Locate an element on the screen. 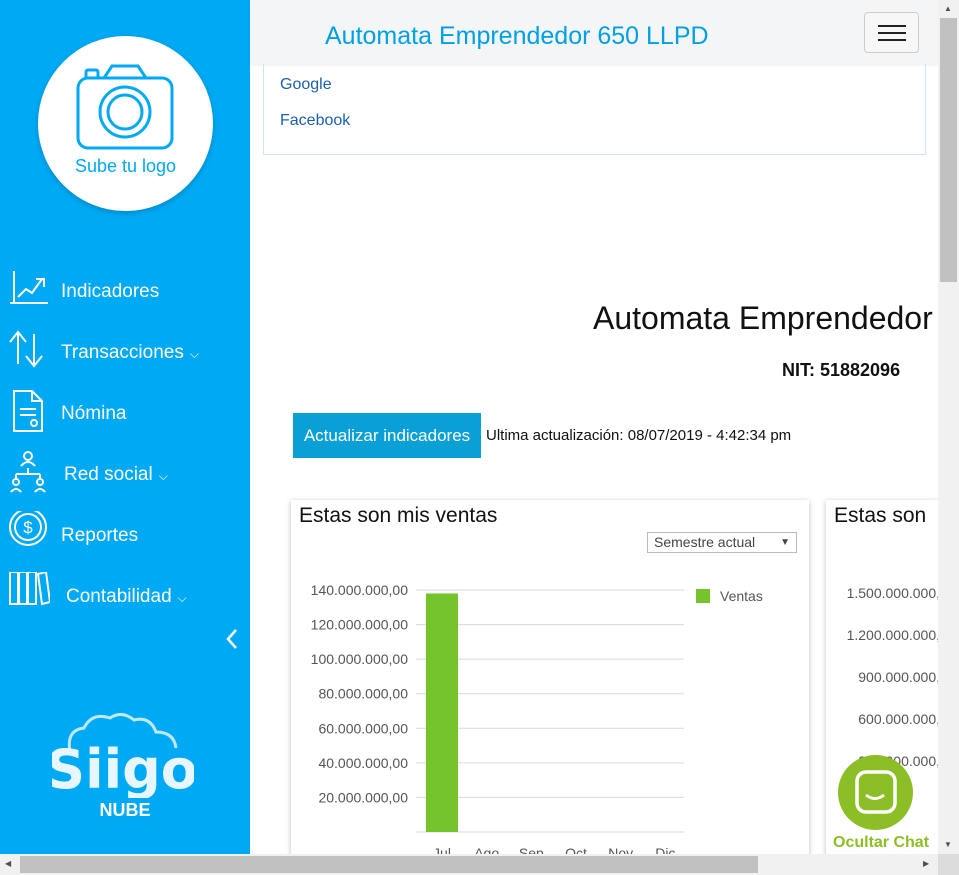 This screenshot has height=875, width=959. upload-logo-label: Sube tu logo is located at coordinates (125, 166).